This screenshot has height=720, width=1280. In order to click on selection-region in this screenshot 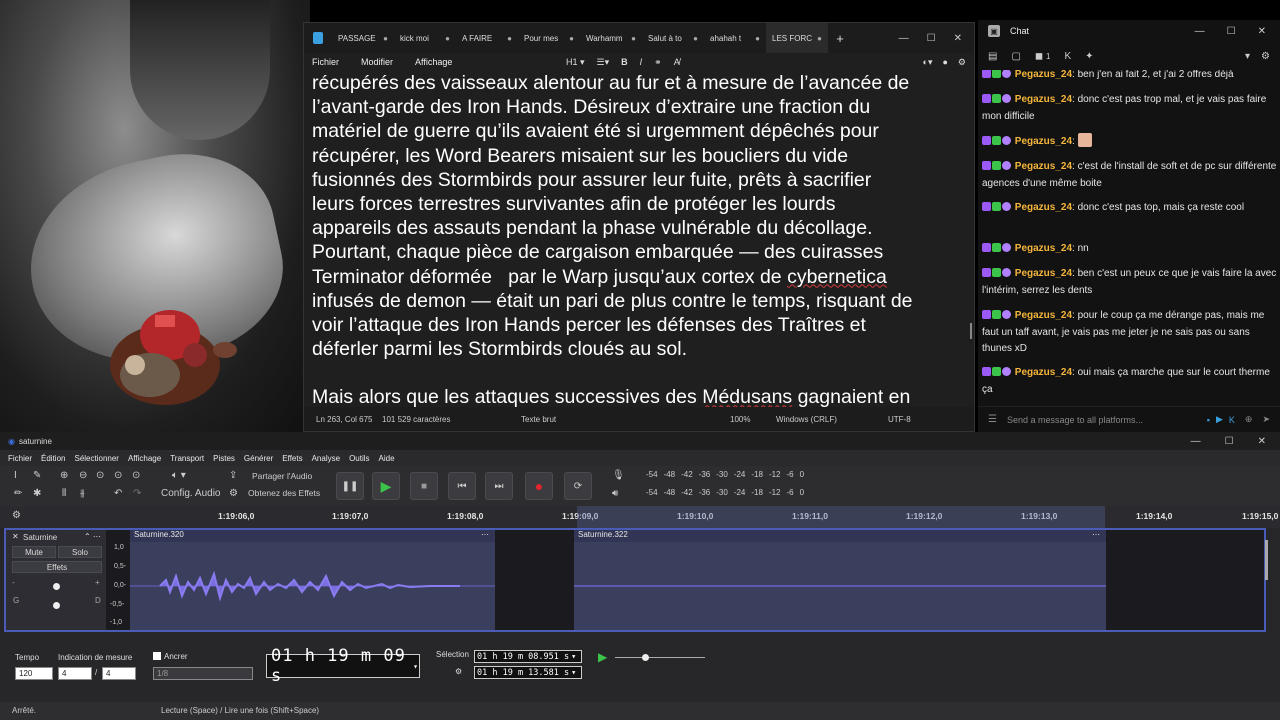, I will do `click(841, 517)`.